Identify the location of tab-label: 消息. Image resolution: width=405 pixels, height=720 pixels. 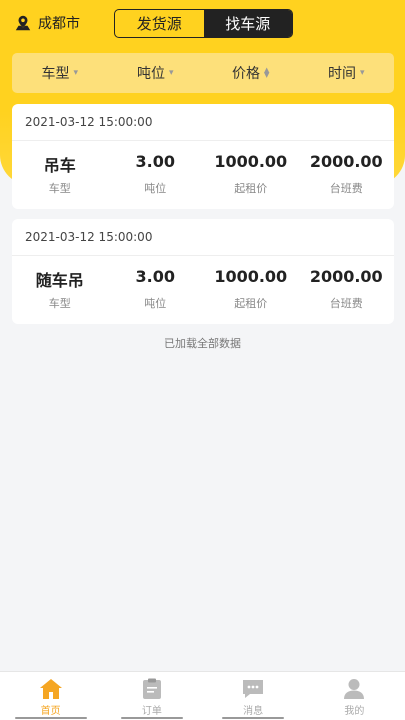
(253, 711).